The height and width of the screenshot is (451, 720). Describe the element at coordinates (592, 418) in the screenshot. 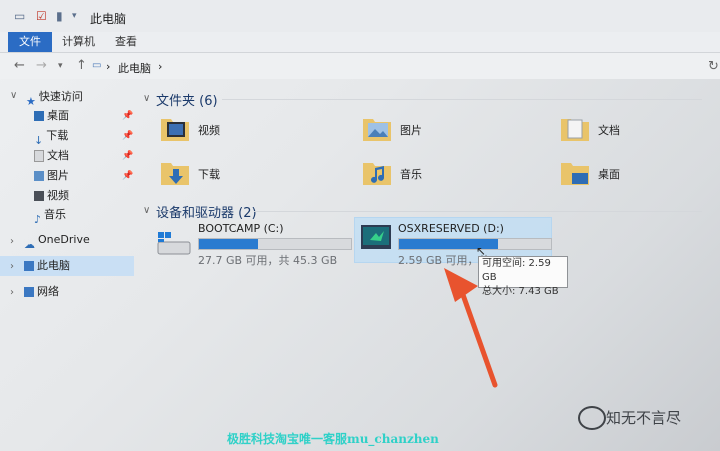

I see `wechat-icon` at that location.